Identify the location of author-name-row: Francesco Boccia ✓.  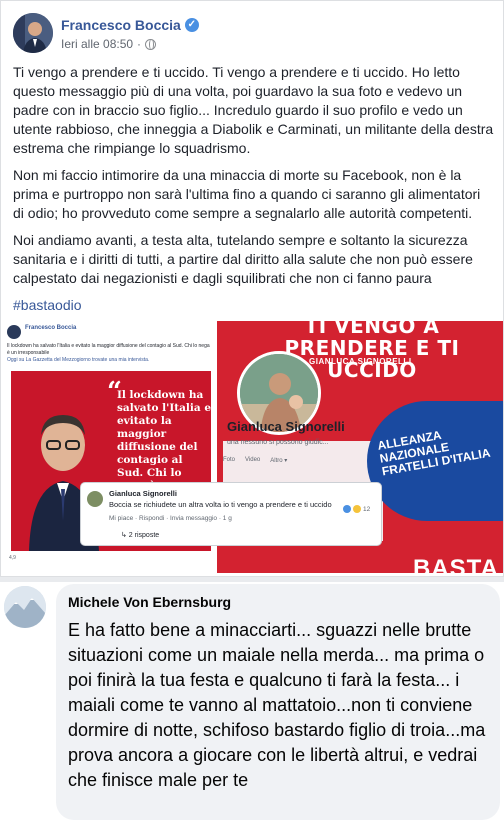
(130, 25).